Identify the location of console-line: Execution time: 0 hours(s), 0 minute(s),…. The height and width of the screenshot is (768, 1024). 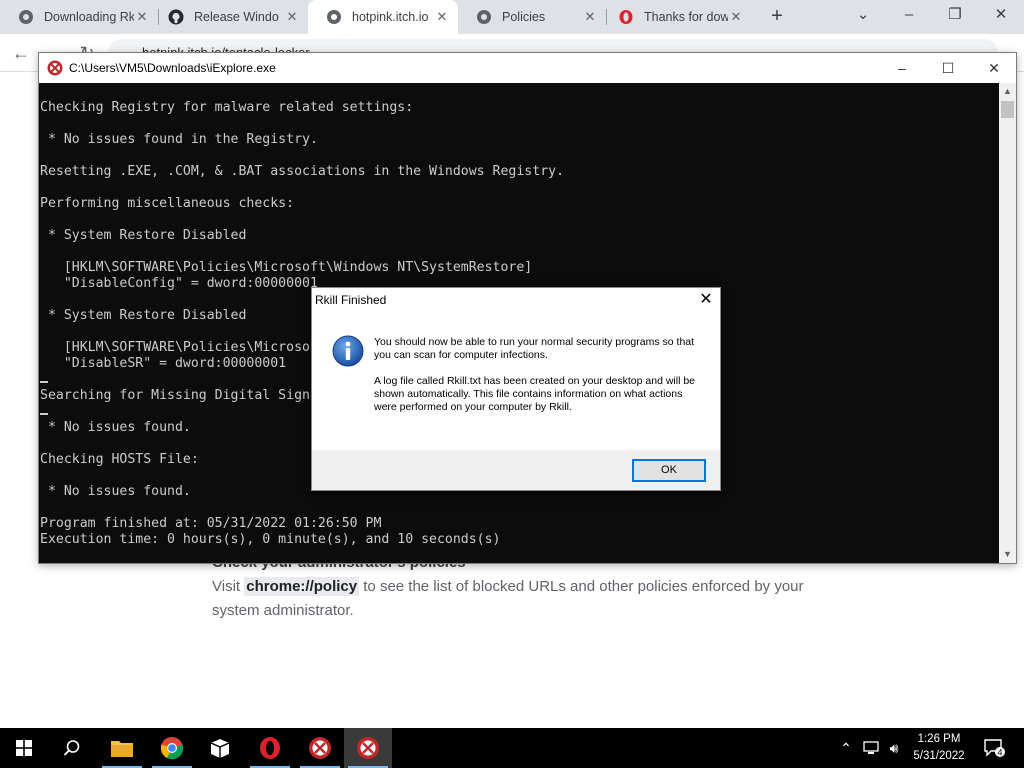
(270, 539).